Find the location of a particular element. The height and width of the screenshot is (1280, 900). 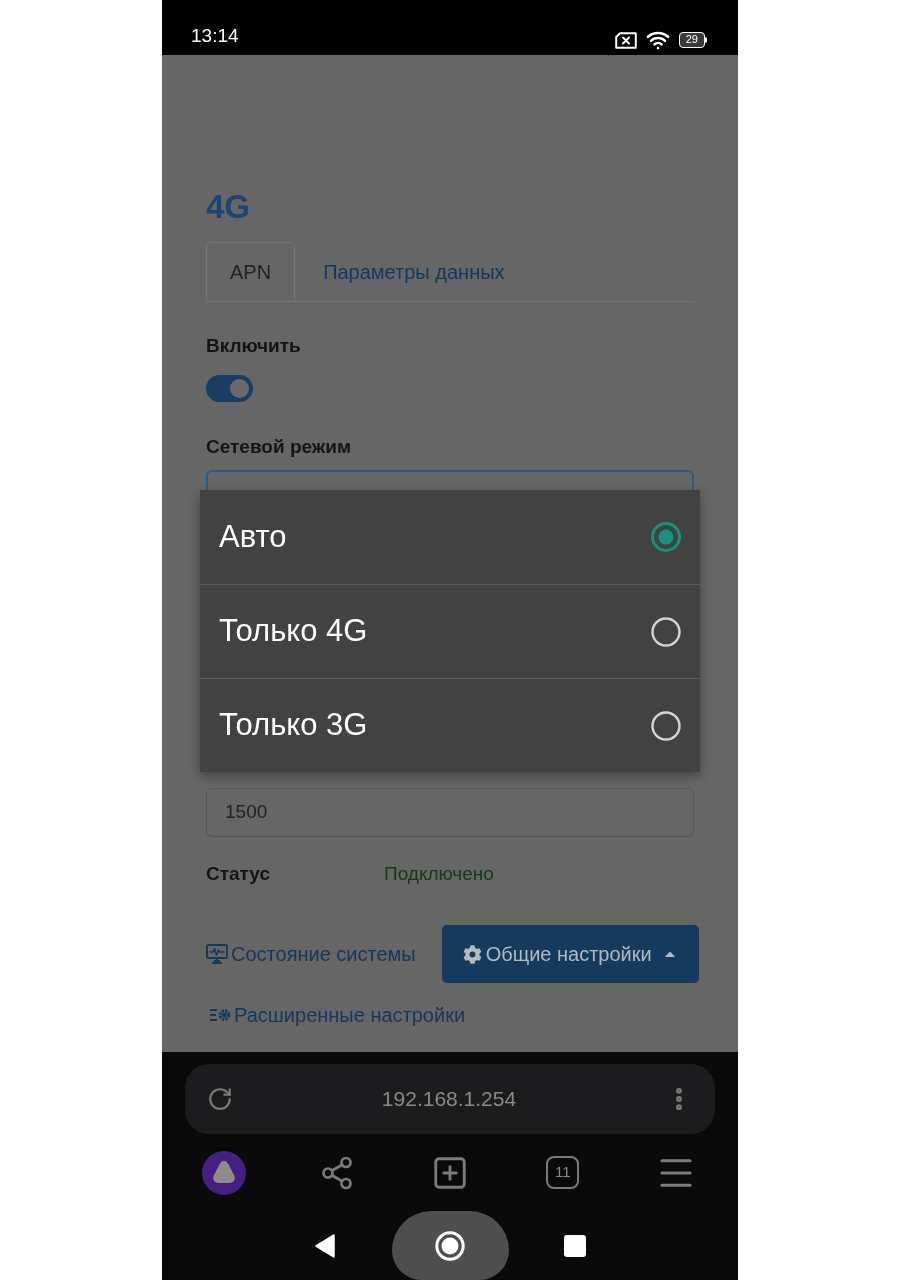

url-text: 192.168.1.254 is located at coordinates (449, 1099).